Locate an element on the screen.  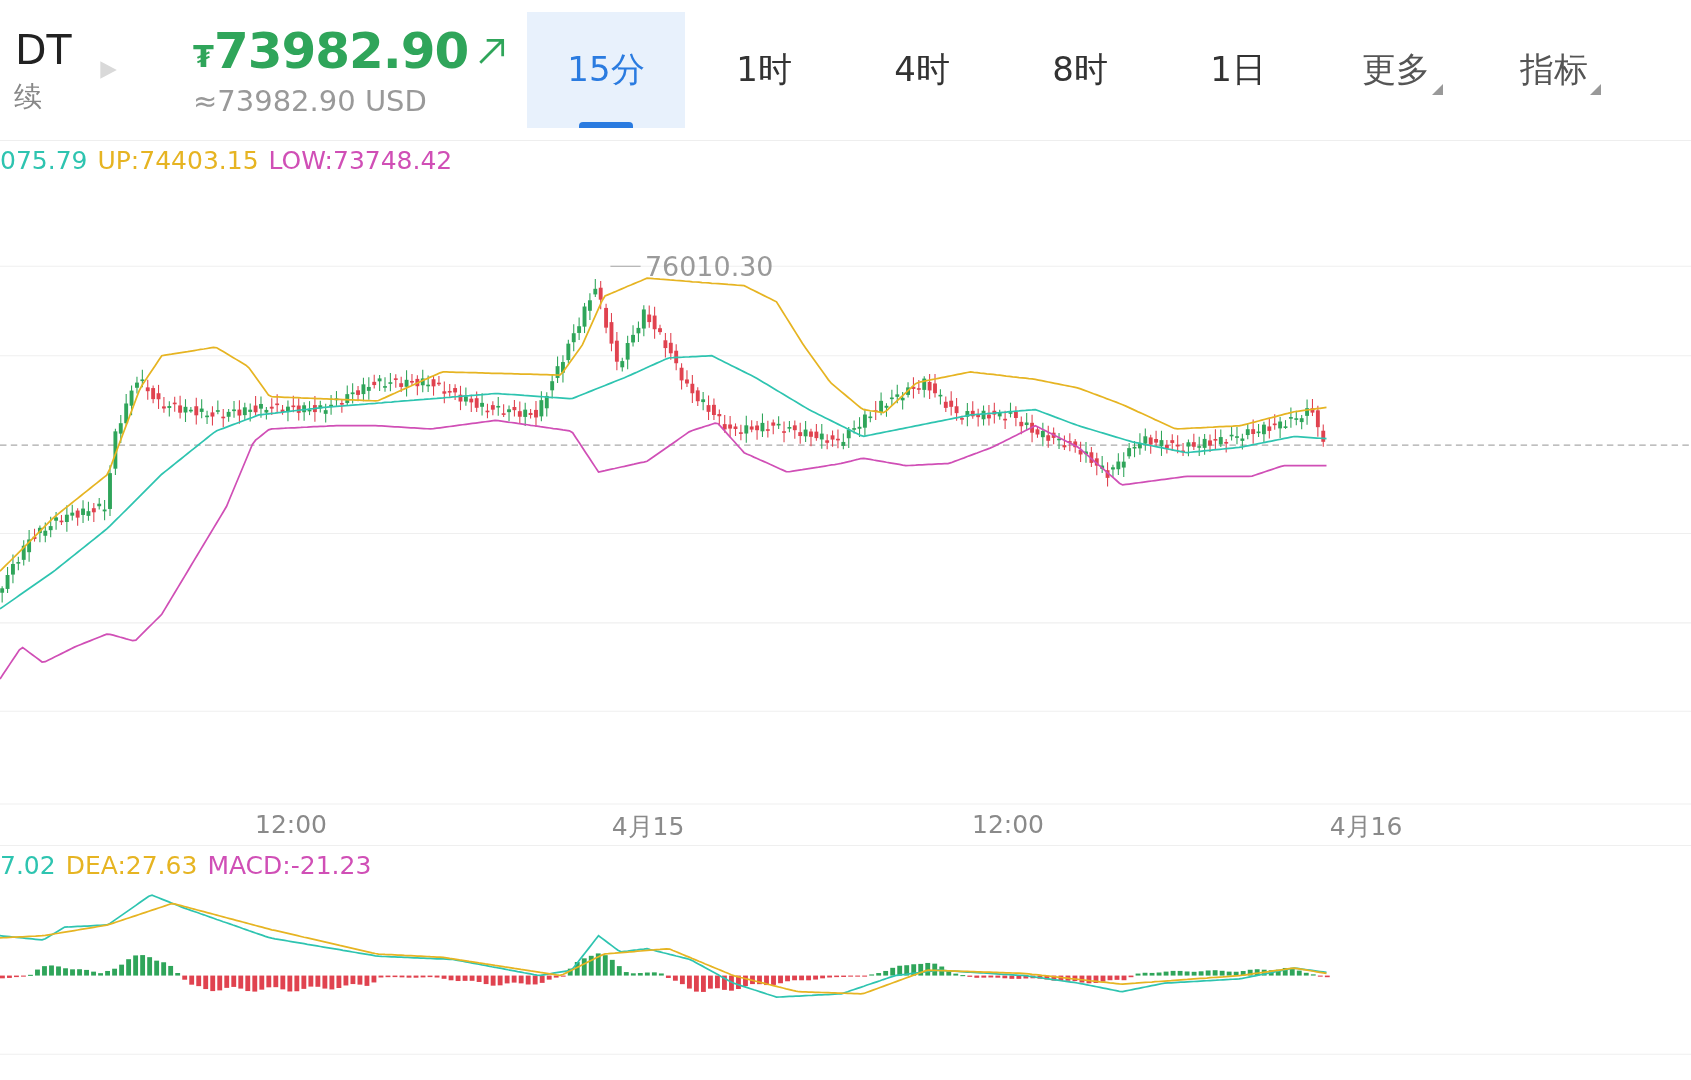
period-tab: 更多 is located at coordinates (1396, 70).